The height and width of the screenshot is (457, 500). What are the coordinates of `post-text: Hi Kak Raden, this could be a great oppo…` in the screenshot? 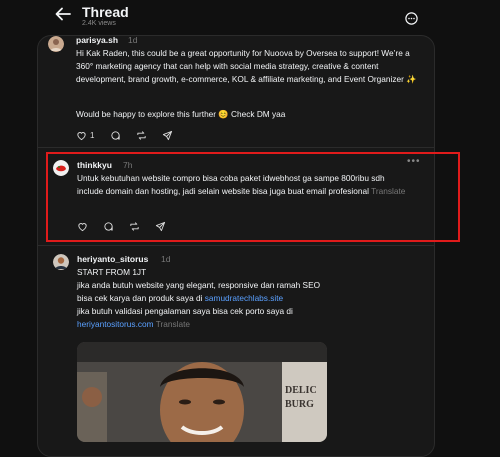 It's located at (246, 66).